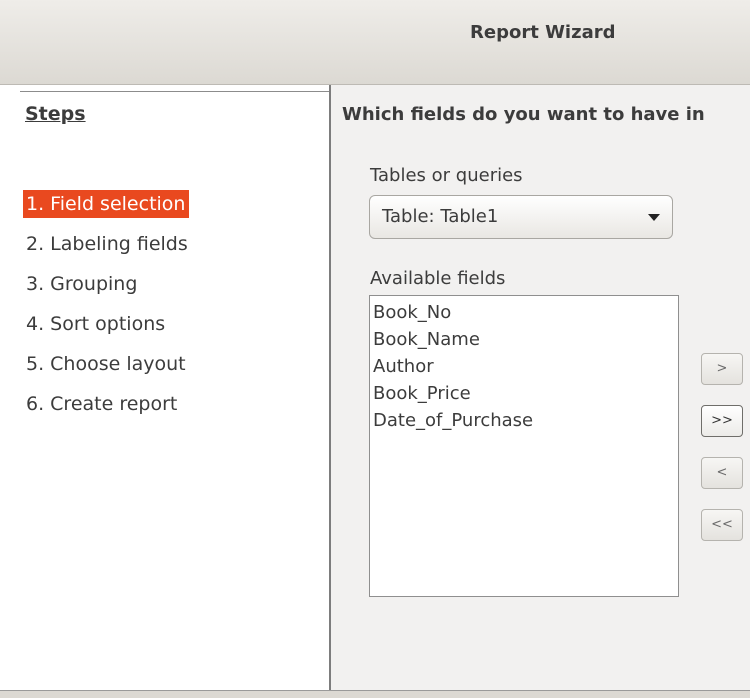 The image size is (750, 698). What do you see at coordinates (722, 473) in the screenshot?
I see `remove-field-button: <` at bounding box center [722, 473].